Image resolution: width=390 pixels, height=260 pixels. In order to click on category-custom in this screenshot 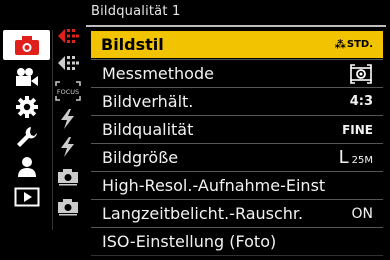, I will do `click(27, 137)`.